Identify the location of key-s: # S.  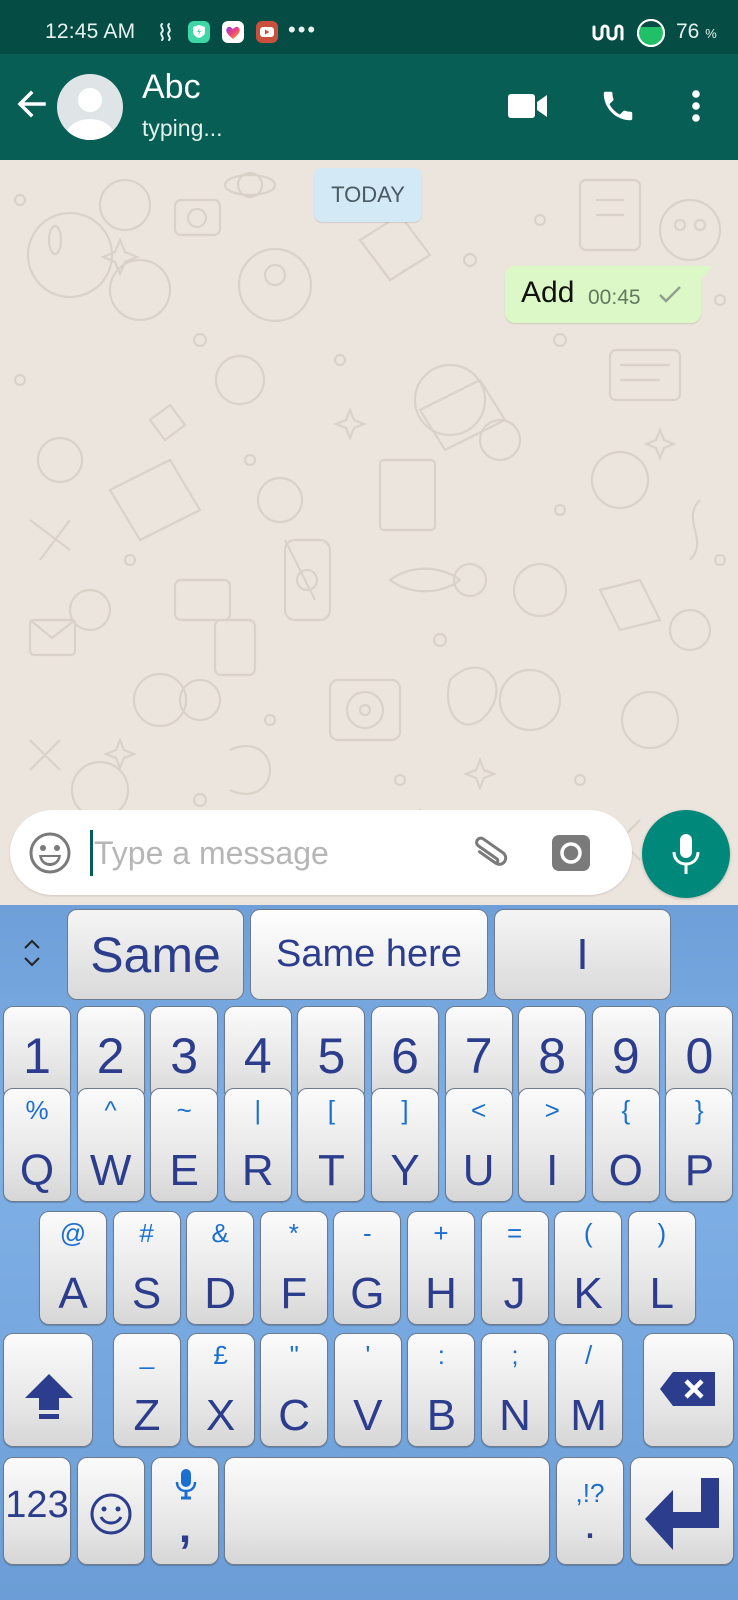
(146, 1268).